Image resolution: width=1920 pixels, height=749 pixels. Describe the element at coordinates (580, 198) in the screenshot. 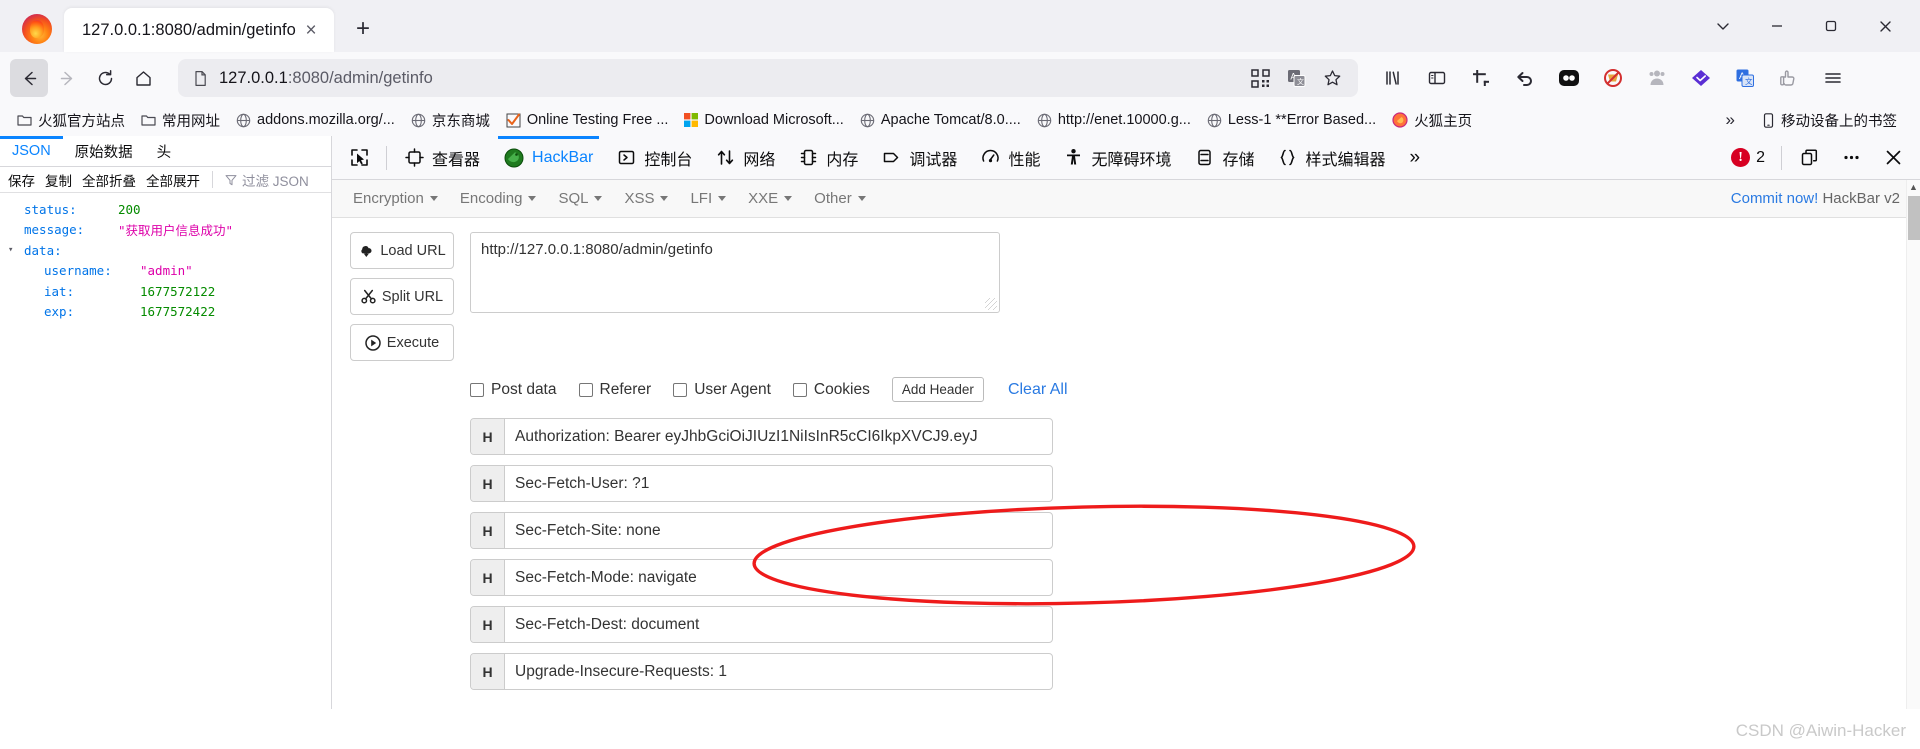

I see `hackbar-menu-sql: SQL` at that location.